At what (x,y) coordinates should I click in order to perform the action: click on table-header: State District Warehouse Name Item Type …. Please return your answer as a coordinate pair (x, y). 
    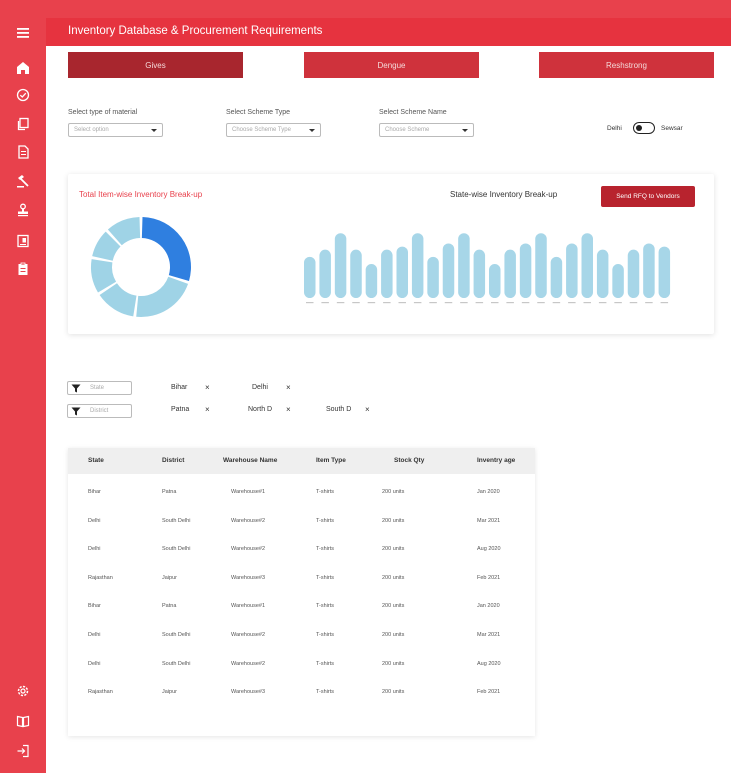
    Looking at the image, I should click on (301, 461).